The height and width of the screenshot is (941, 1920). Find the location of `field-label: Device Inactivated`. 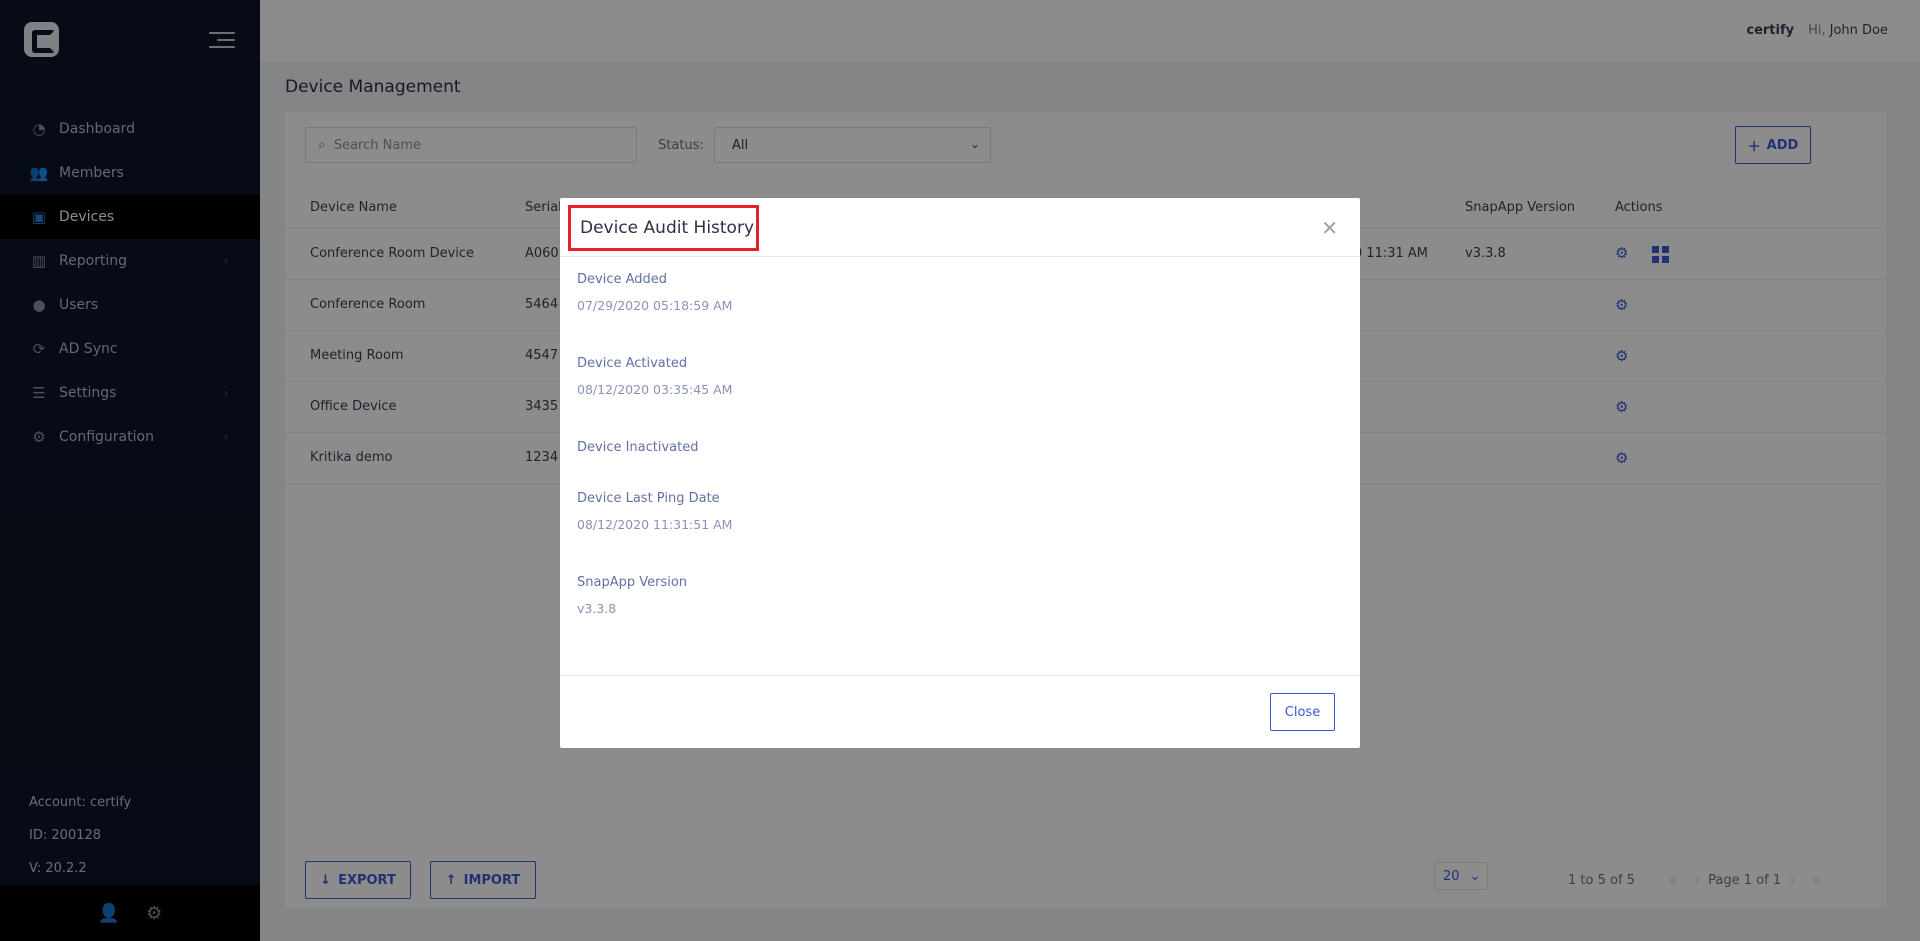

field-label: Device Inactivated is located at coordinates (638, 447).